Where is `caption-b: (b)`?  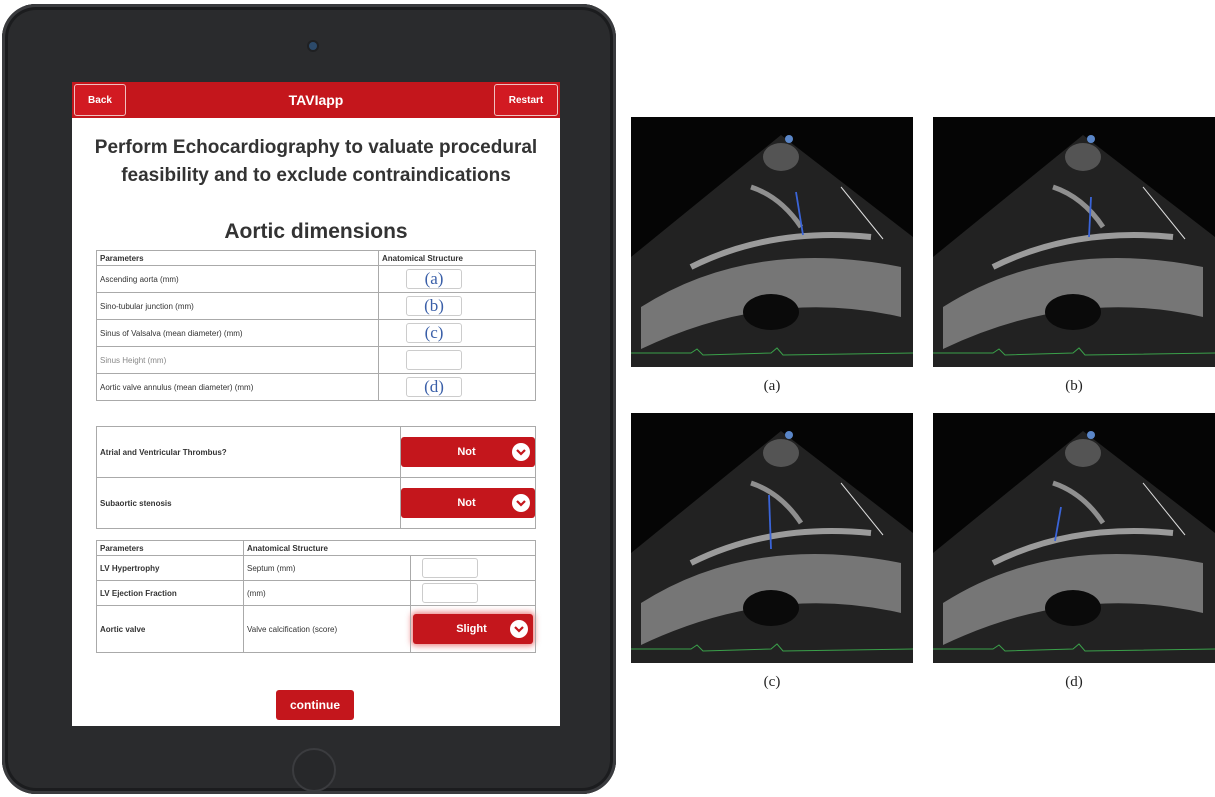
caption-b: (b) is located at coordinates (1074, 386).